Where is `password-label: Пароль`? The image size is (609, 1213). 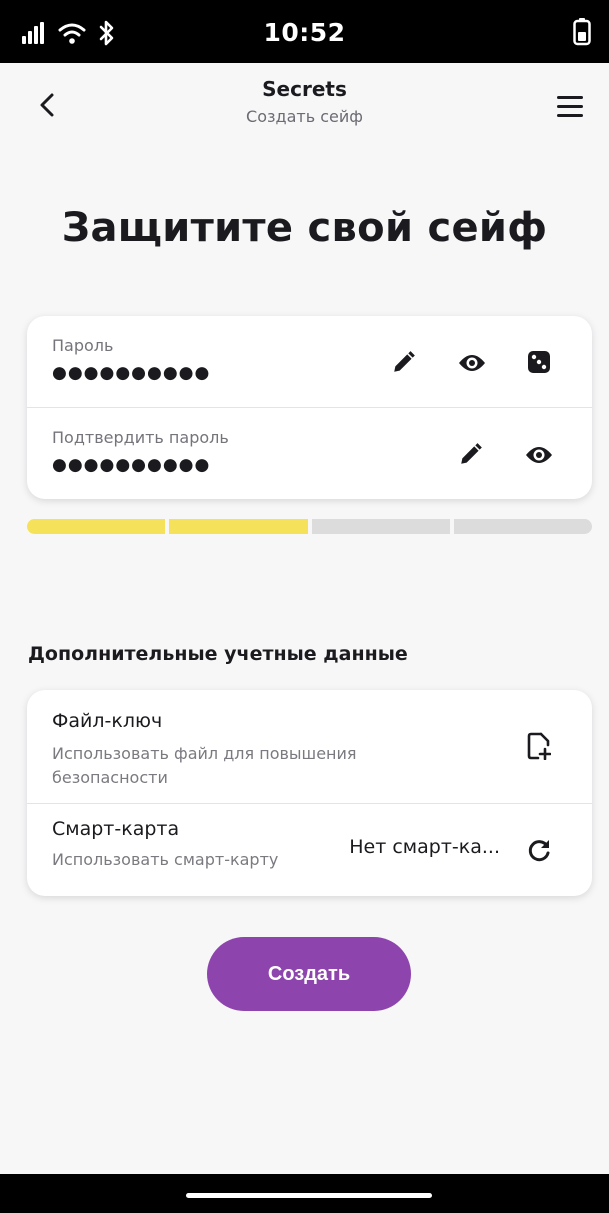
password-label: Пароль is located at coordinates (83, 345).